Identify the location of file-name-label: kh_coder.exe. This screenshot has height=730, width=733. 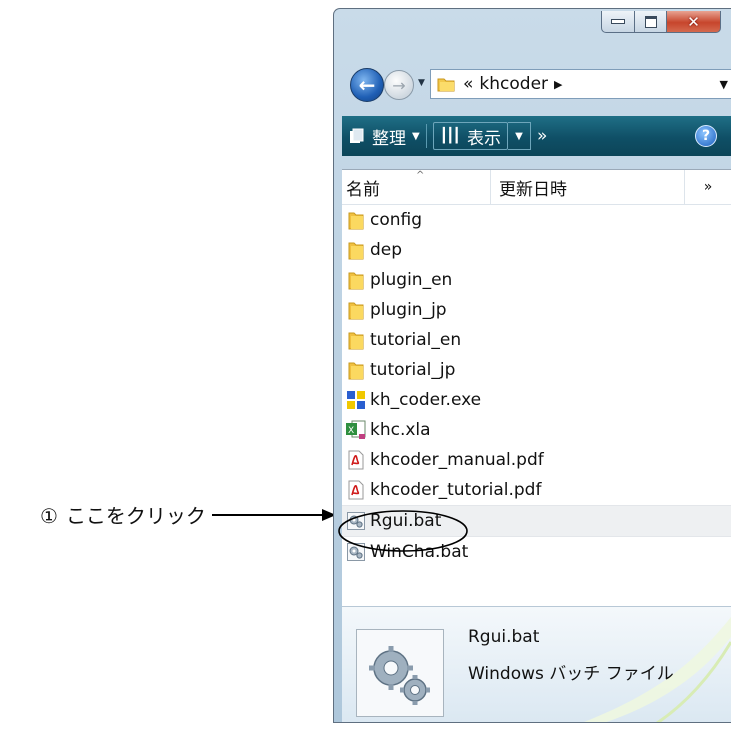
(426, 400).